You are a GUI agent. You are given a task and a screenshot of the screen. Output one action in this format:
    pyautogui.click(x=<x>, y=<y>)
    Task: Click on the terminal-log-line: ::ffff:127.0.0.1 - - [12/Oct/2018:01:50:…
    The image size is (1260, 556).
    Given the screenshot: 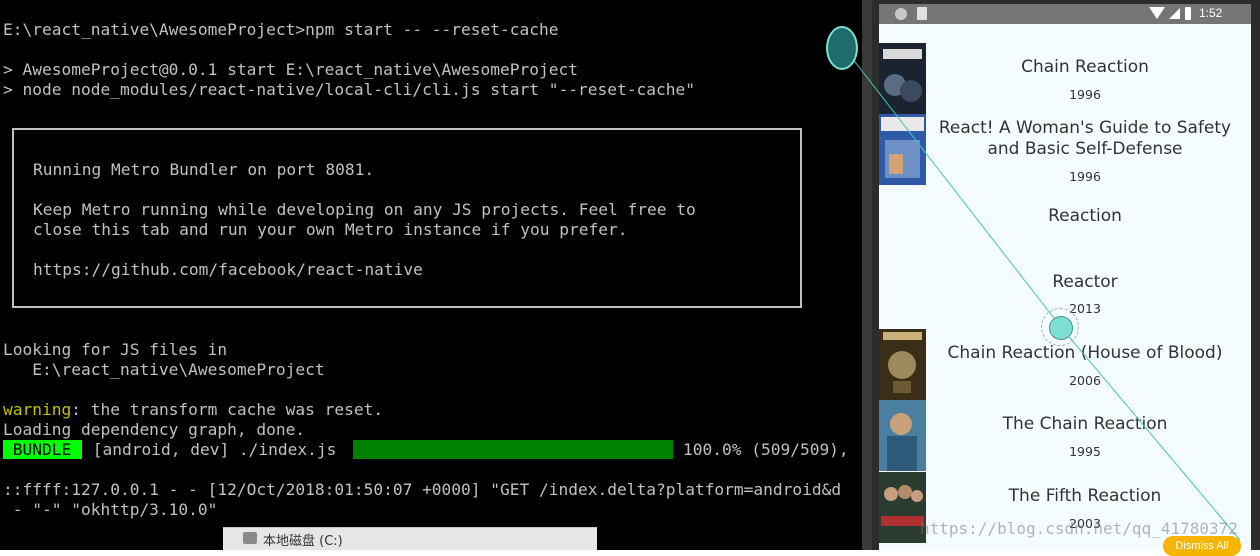 What is the action you would take?
    pyautogui.click(x=422, y=489)
    